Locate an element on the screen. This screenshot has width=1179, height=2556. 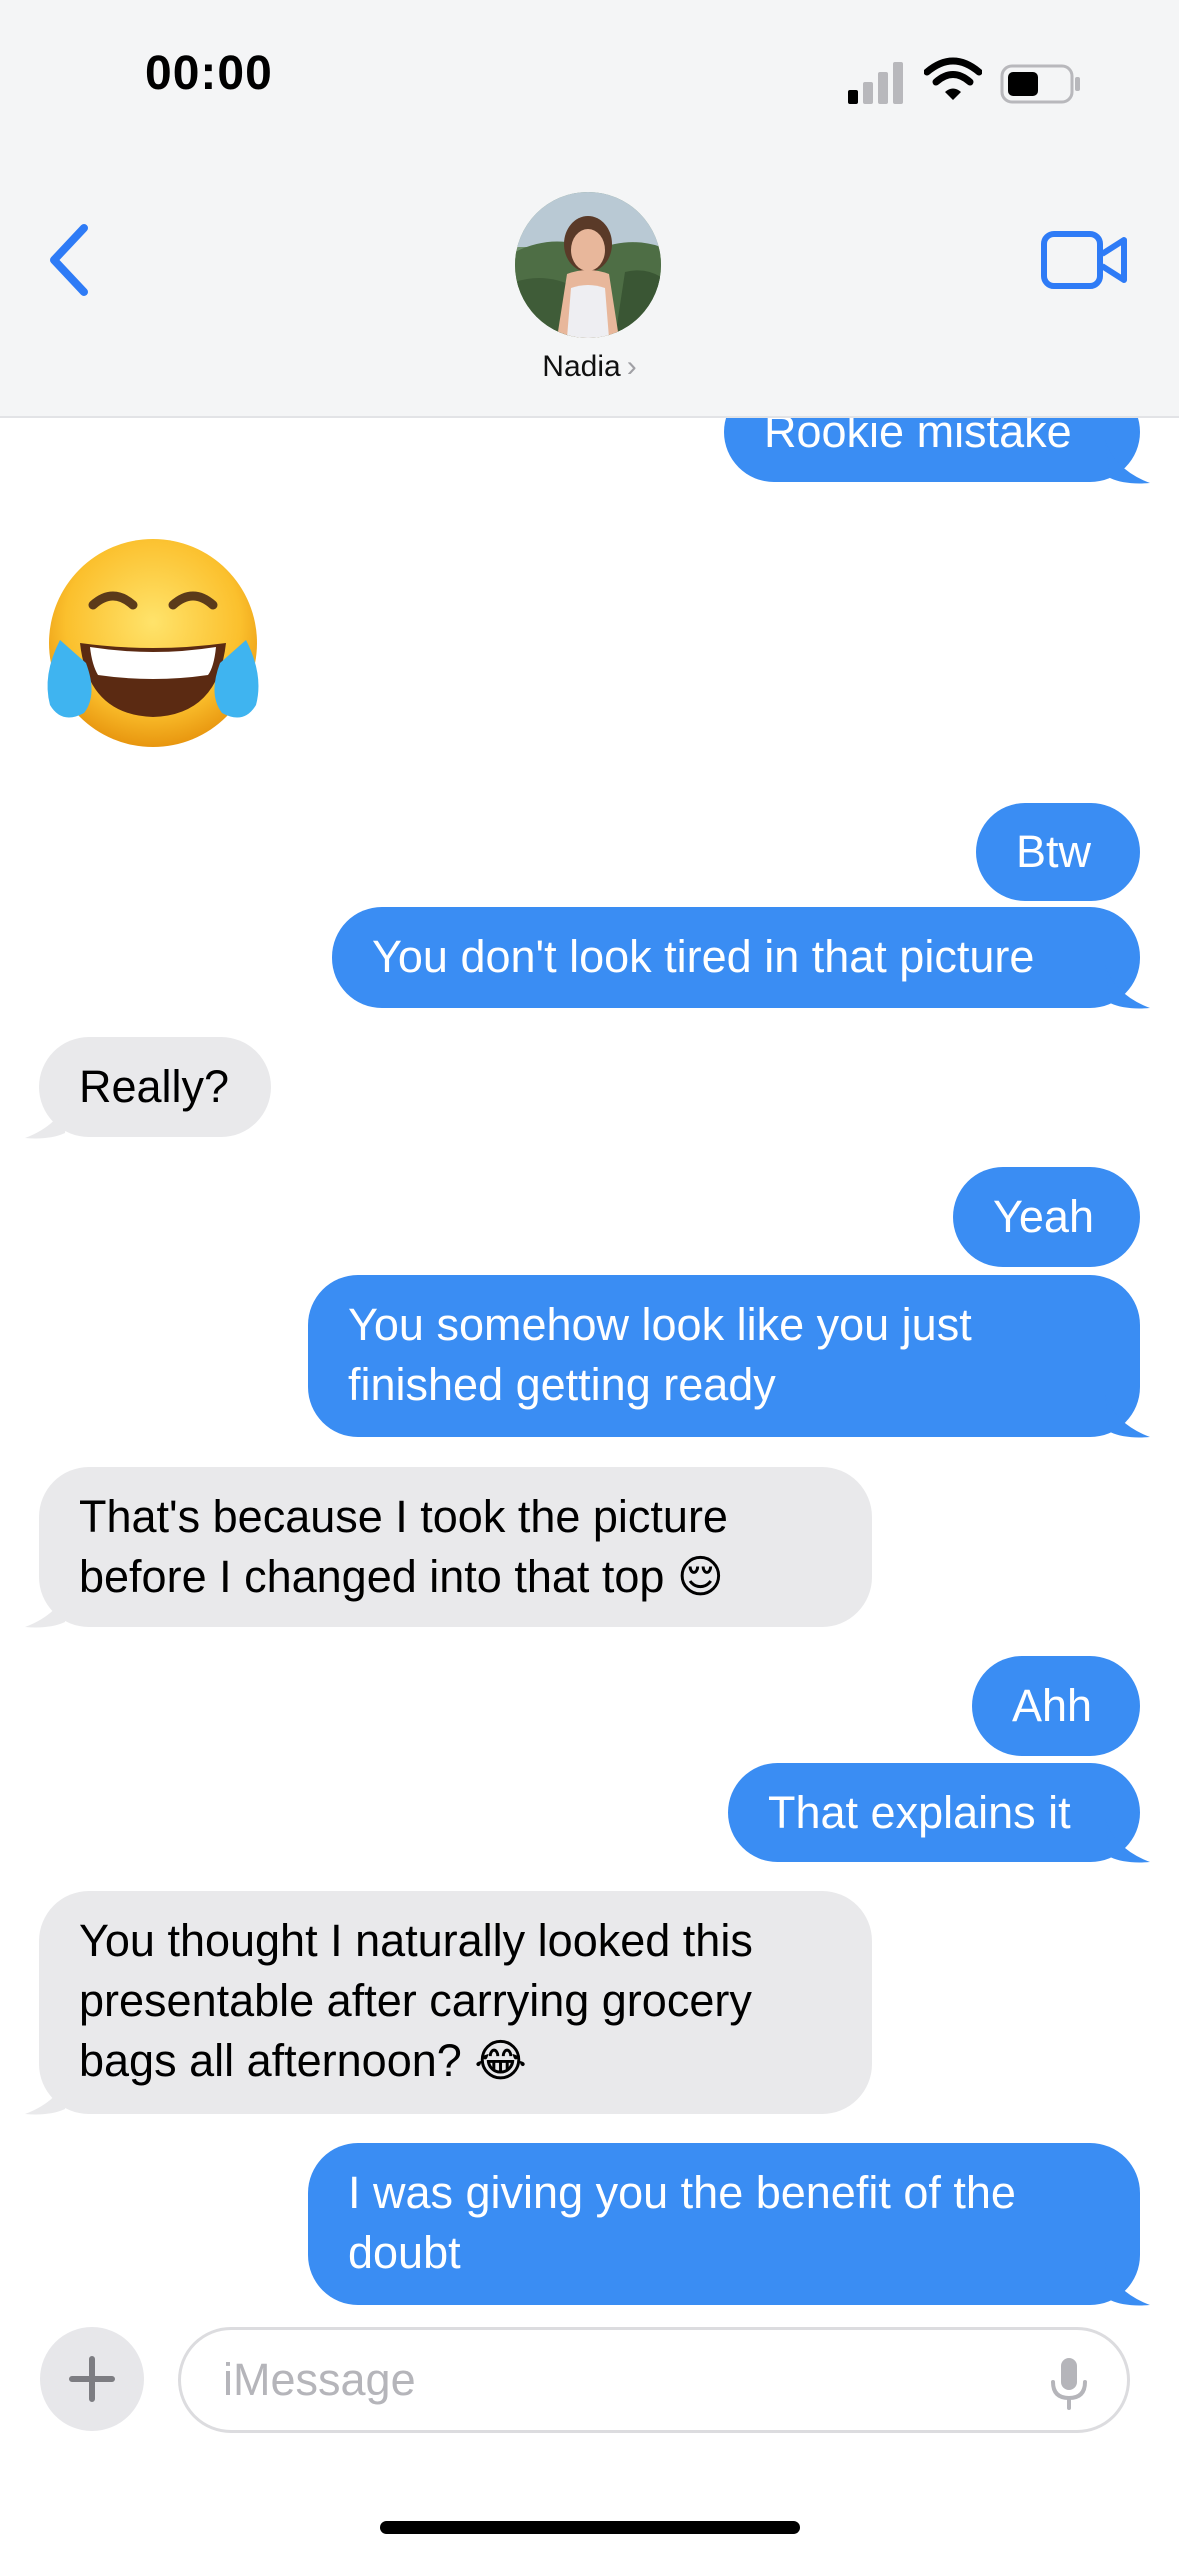
message-sent: That explains it is located at coordinates (934, 1812).